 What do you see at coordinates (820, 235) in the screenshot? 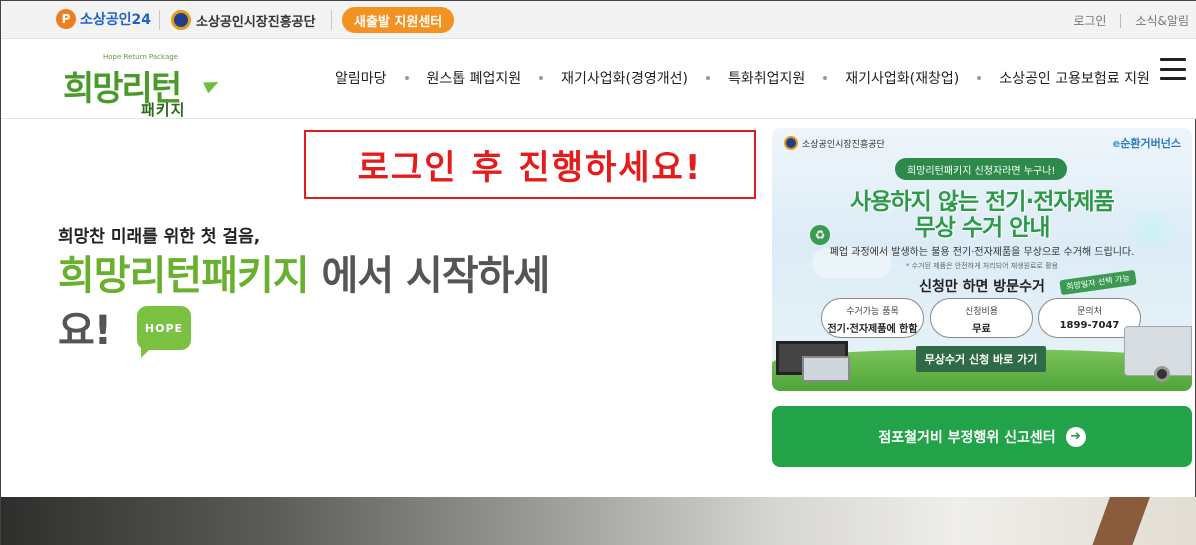
I see `recycle-icon: ♻` at bounding box center [820, 235].